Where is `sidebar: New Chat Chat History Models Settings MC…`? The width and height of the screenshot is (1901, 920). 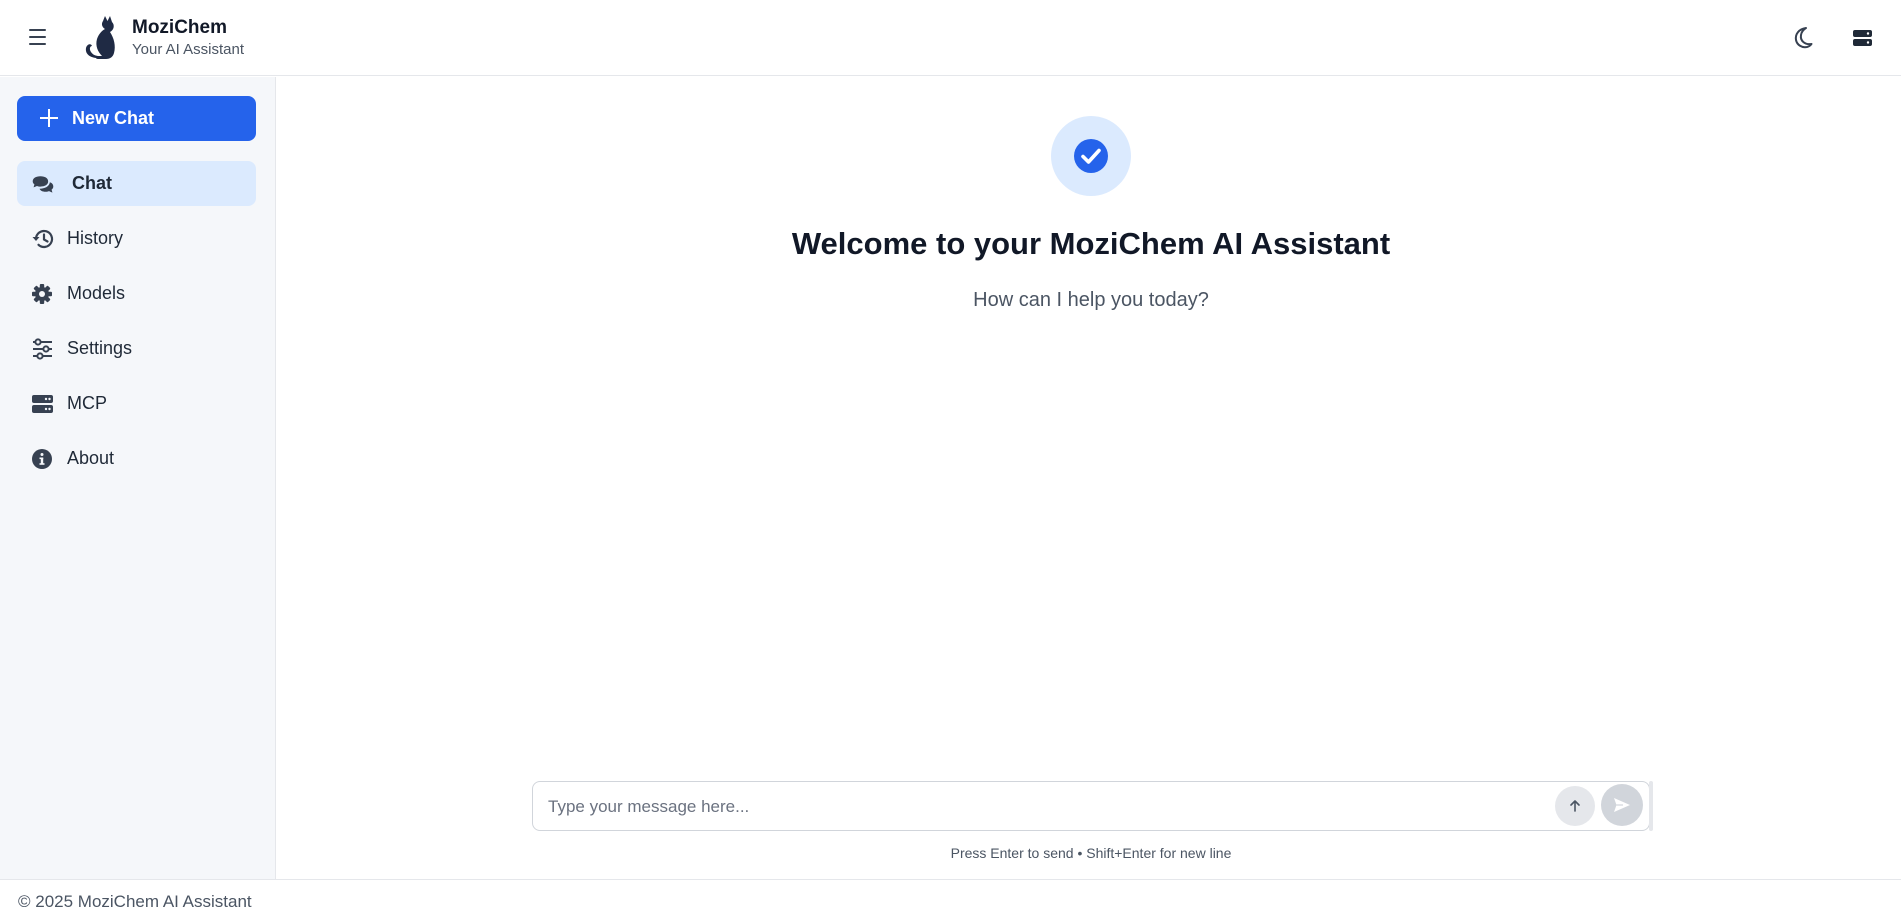
sidebar: New Chat Chat History Models Settings MC… is located at coordinates (138, 478).